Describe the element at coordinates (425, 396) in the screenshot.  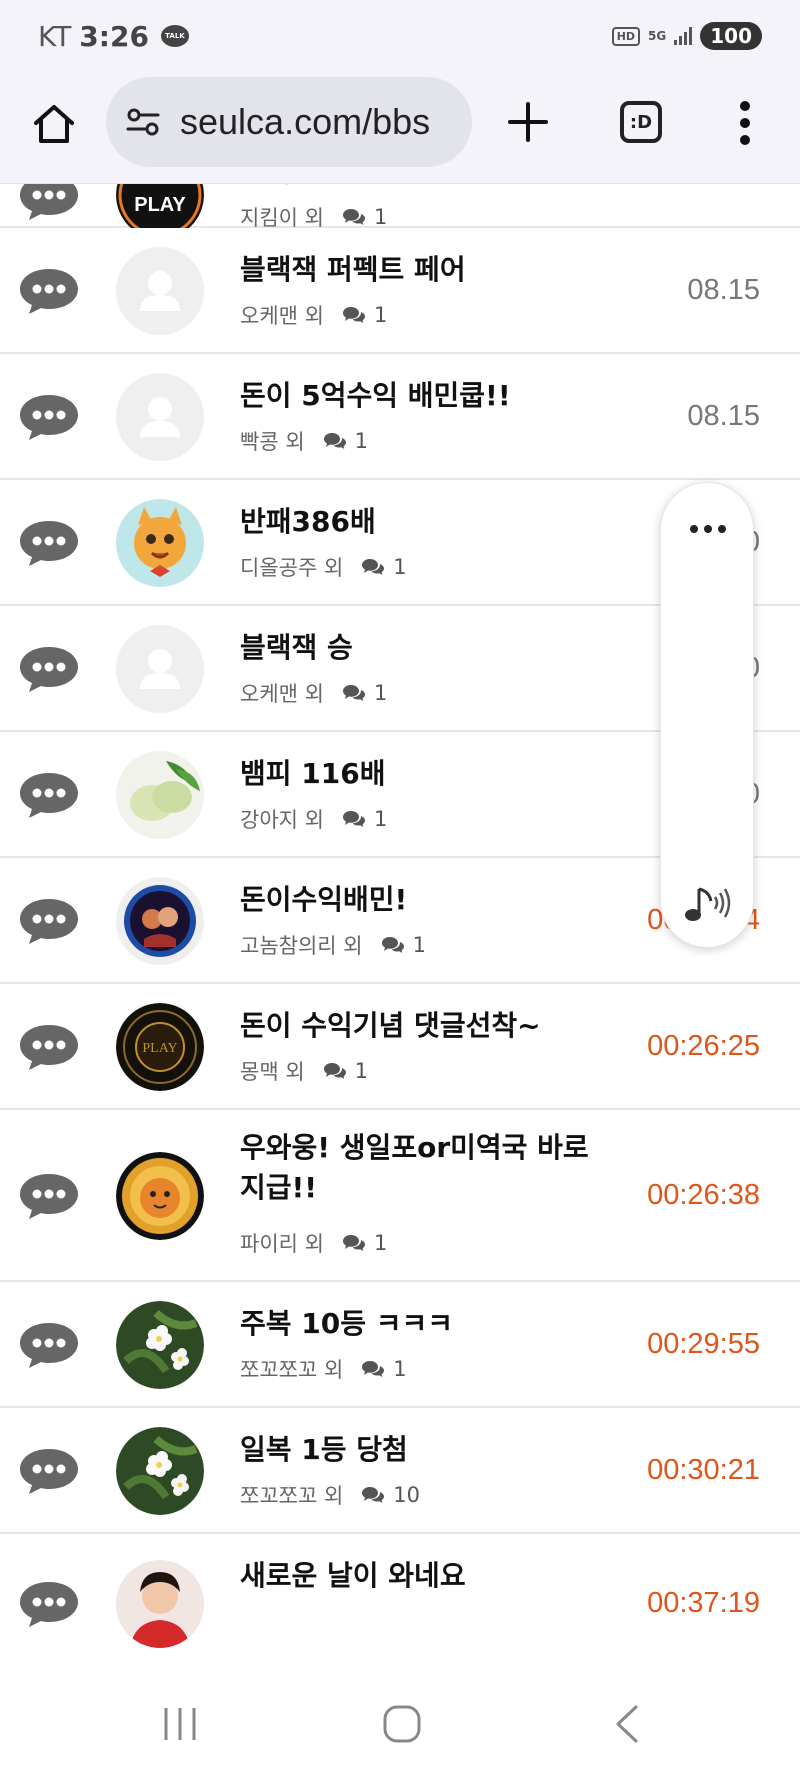
I see `post-title: 돈이 5억수익 배민쿱!!` at that location.